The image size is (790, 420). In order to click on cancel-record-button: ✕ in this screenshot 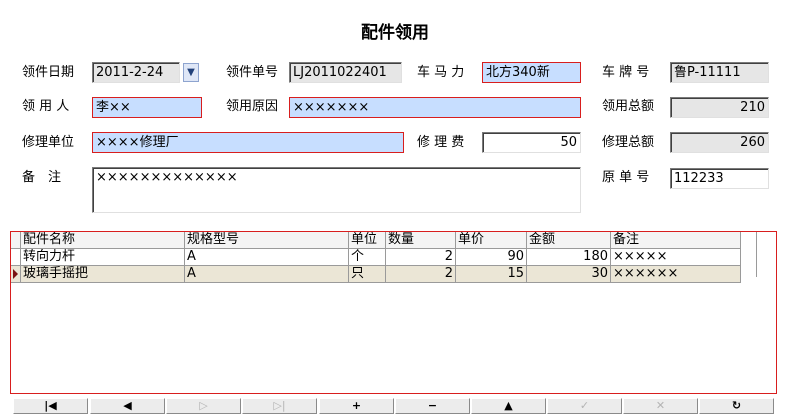, I will do `click(660, 406)`.